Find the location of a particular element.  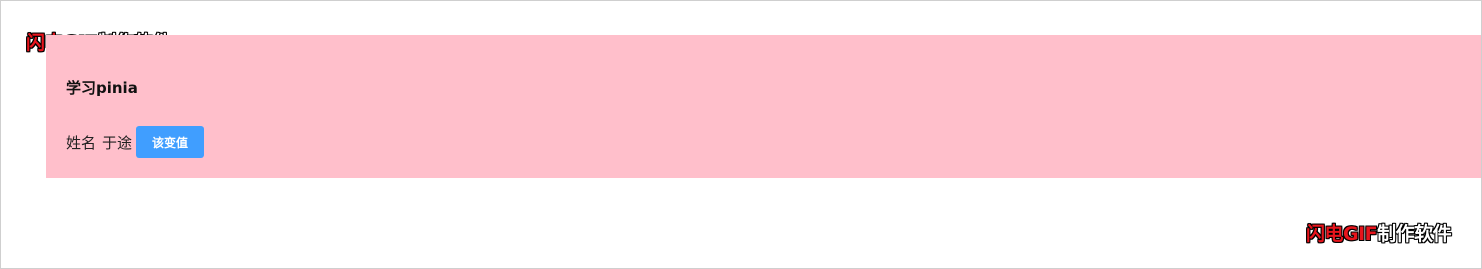

name-label: 姓名 is located at coordinates (81, 142).